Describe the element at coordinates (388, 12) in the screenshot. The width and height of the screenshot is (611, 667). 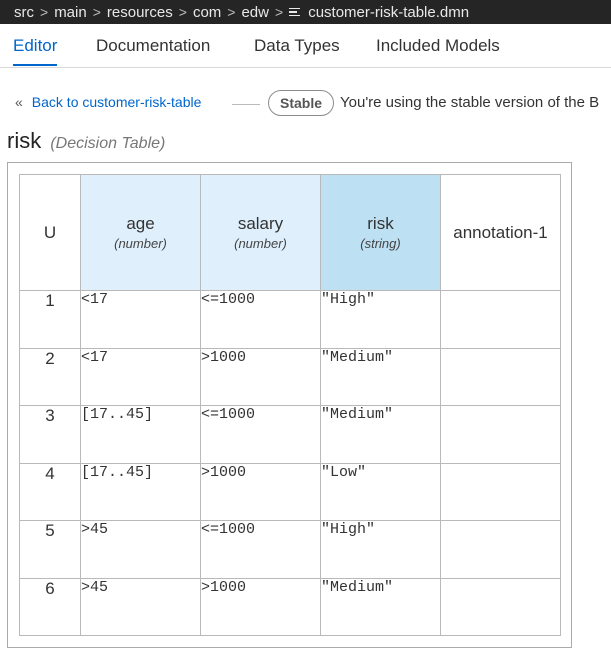
I see `breadcrumb-file-name: customer-risk-table.dmn` at that location.